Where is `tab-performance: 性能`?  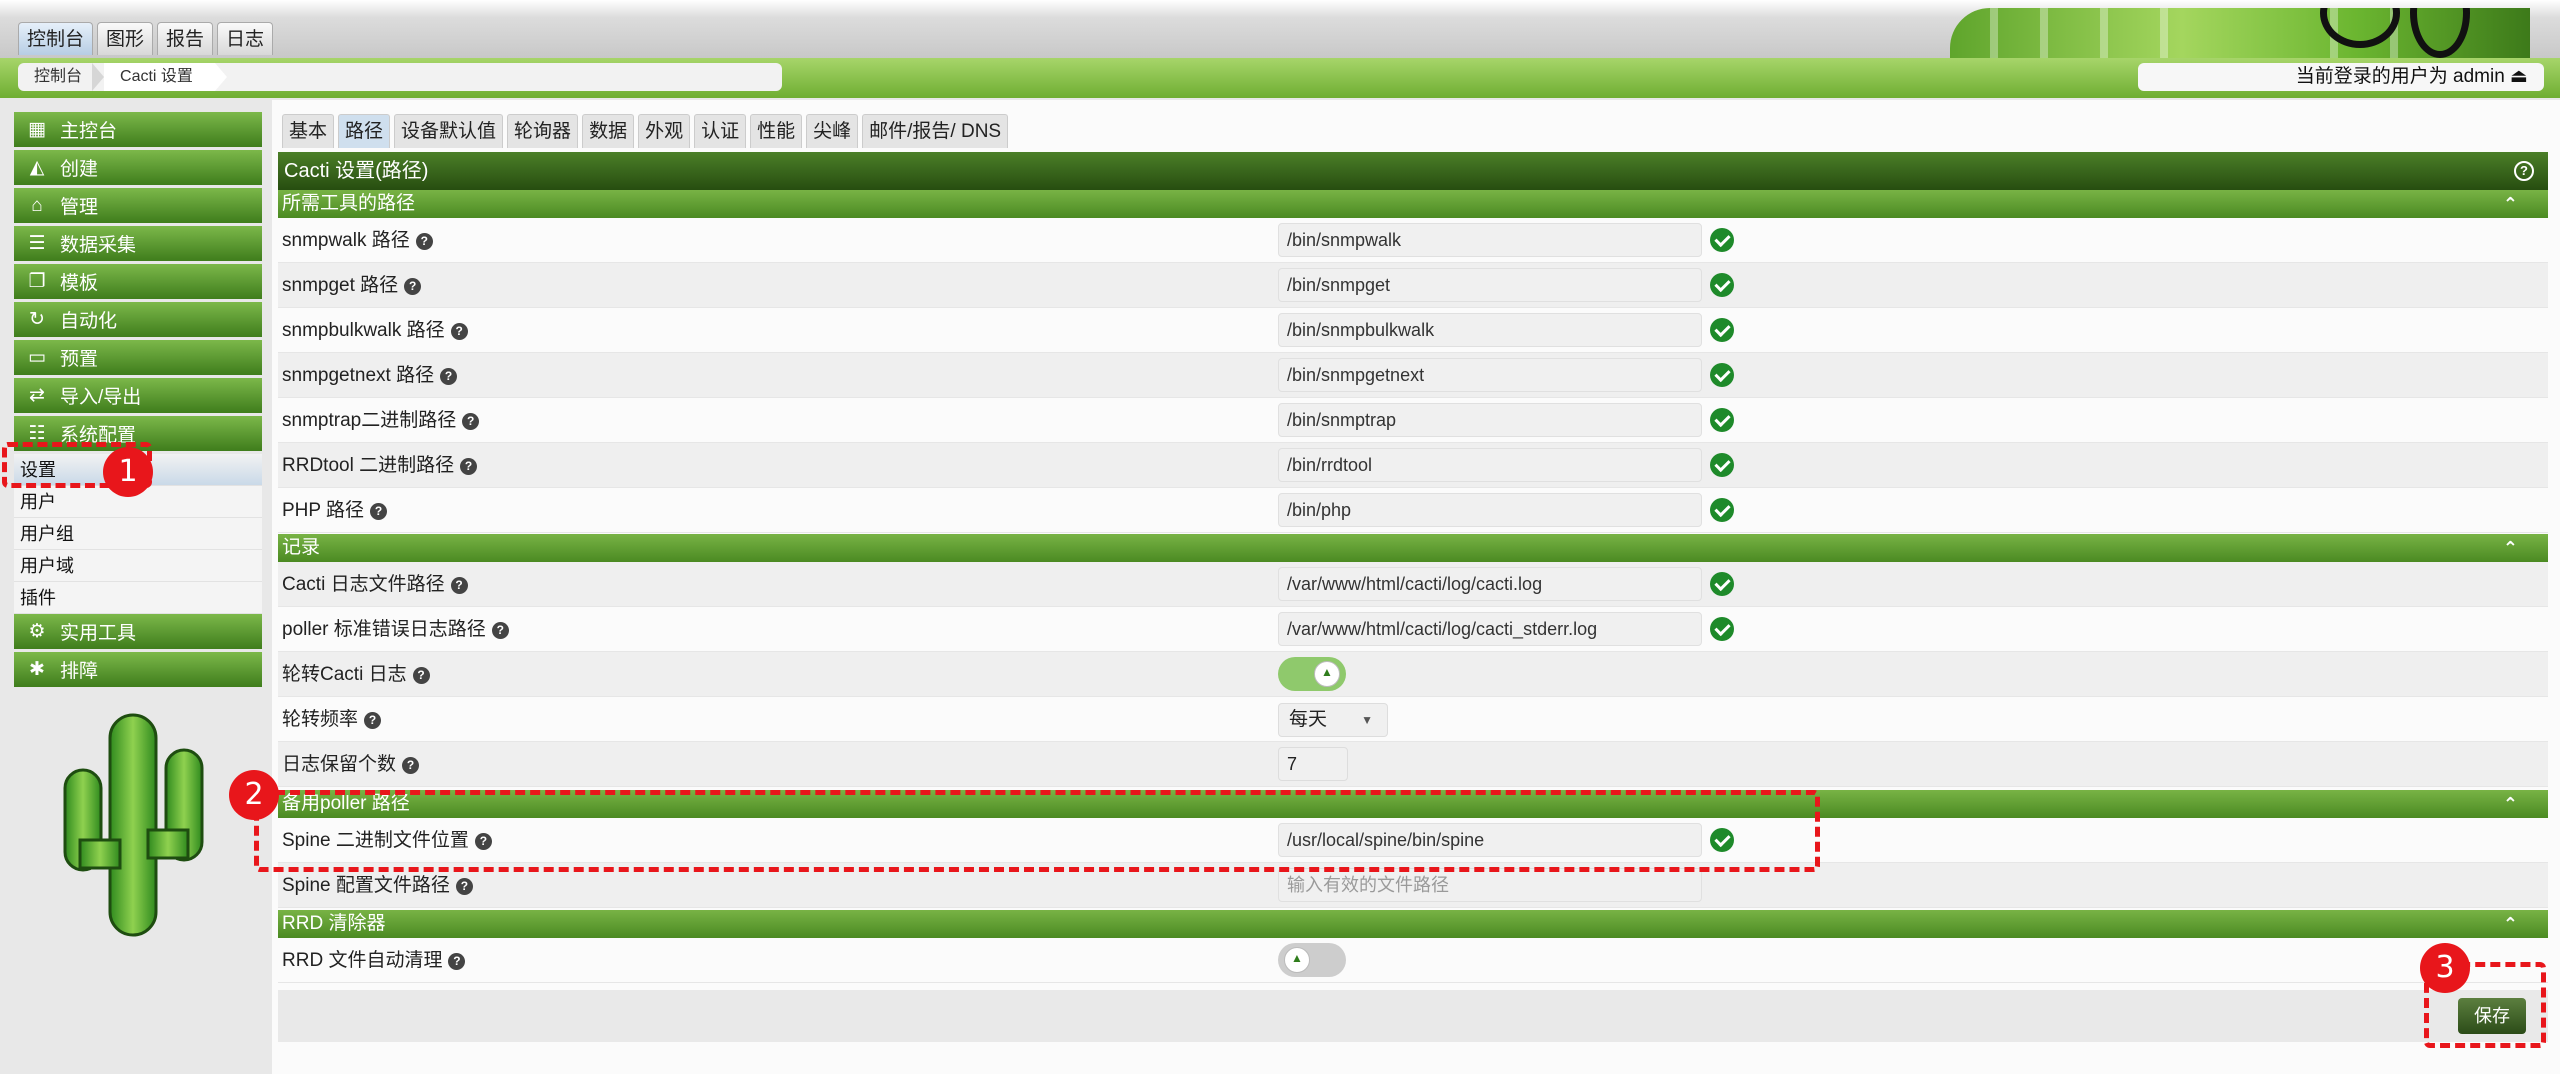 tab-performance: 性能 is located at coordinates (776, 131).